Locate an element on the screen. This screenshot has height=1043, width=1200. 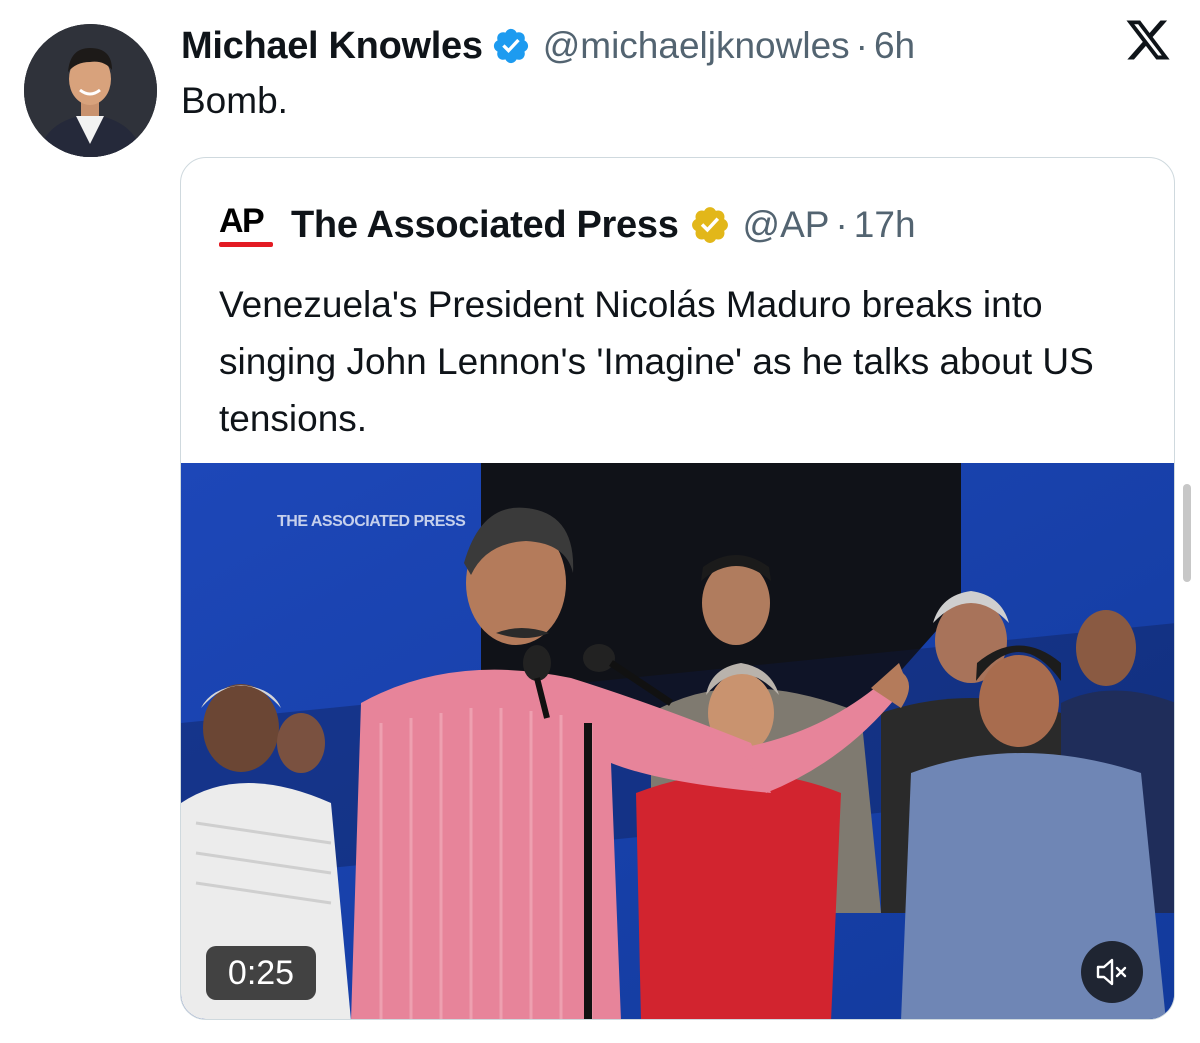
video-duration-badge: 0:25 is located at coordinates (261, 973).